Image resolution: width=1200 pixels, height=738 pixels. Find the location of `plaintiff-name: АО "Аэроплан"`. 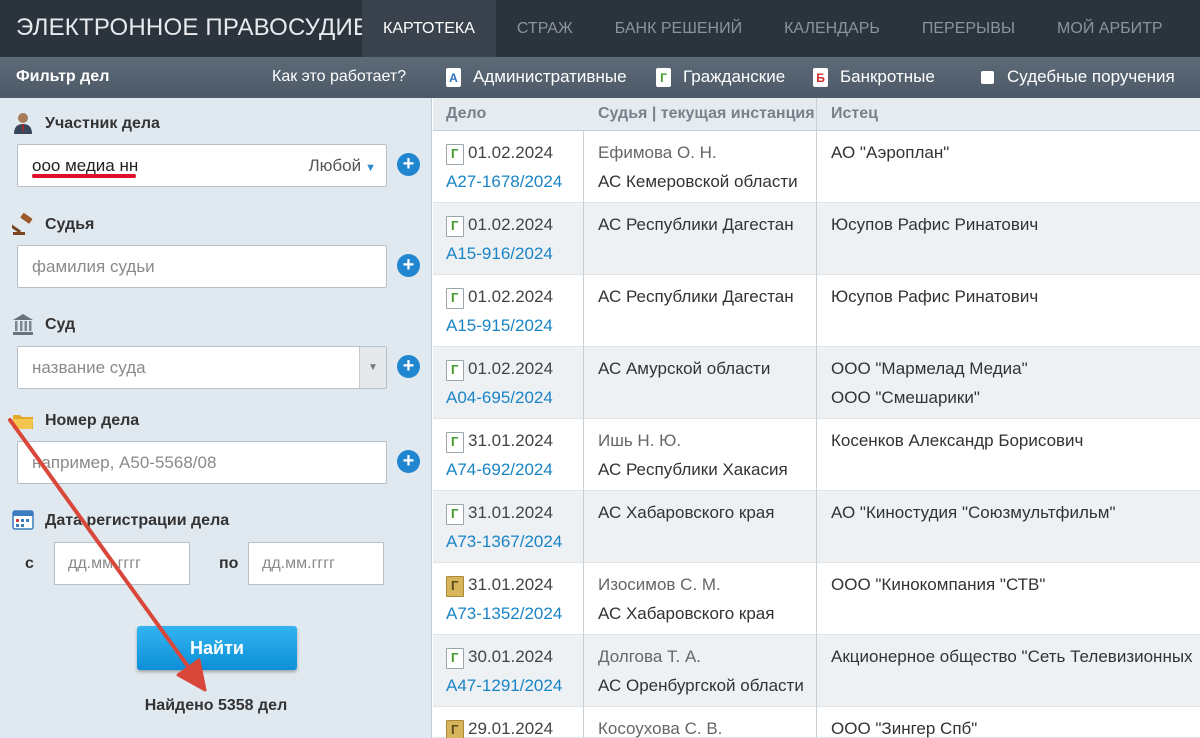

plaintiff-name: АО "Аэроплан" is located at coordinates (890, 152).